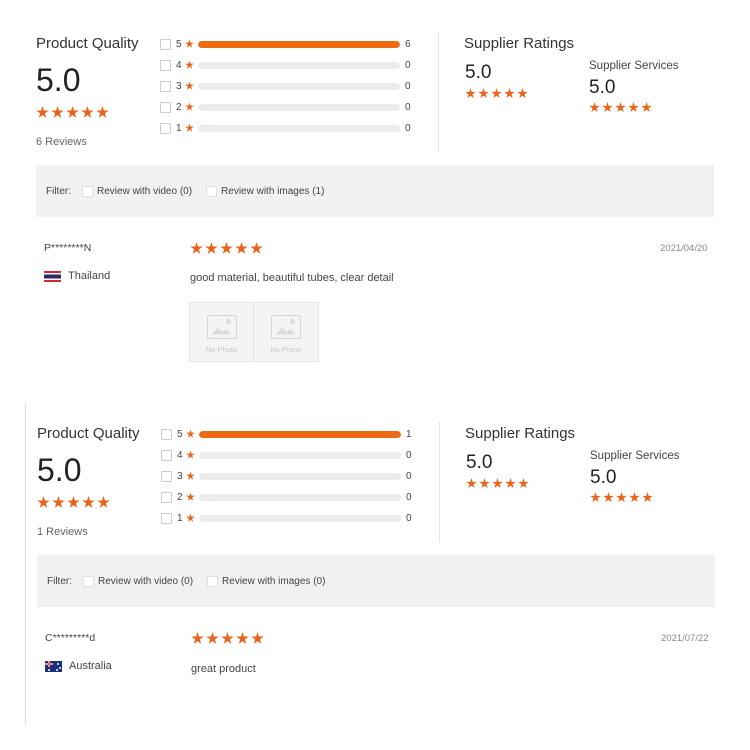  Describe the element at coordinates (221, 349) in the screenshot. I see `photo-placeholder-label: No Photo` at that location.